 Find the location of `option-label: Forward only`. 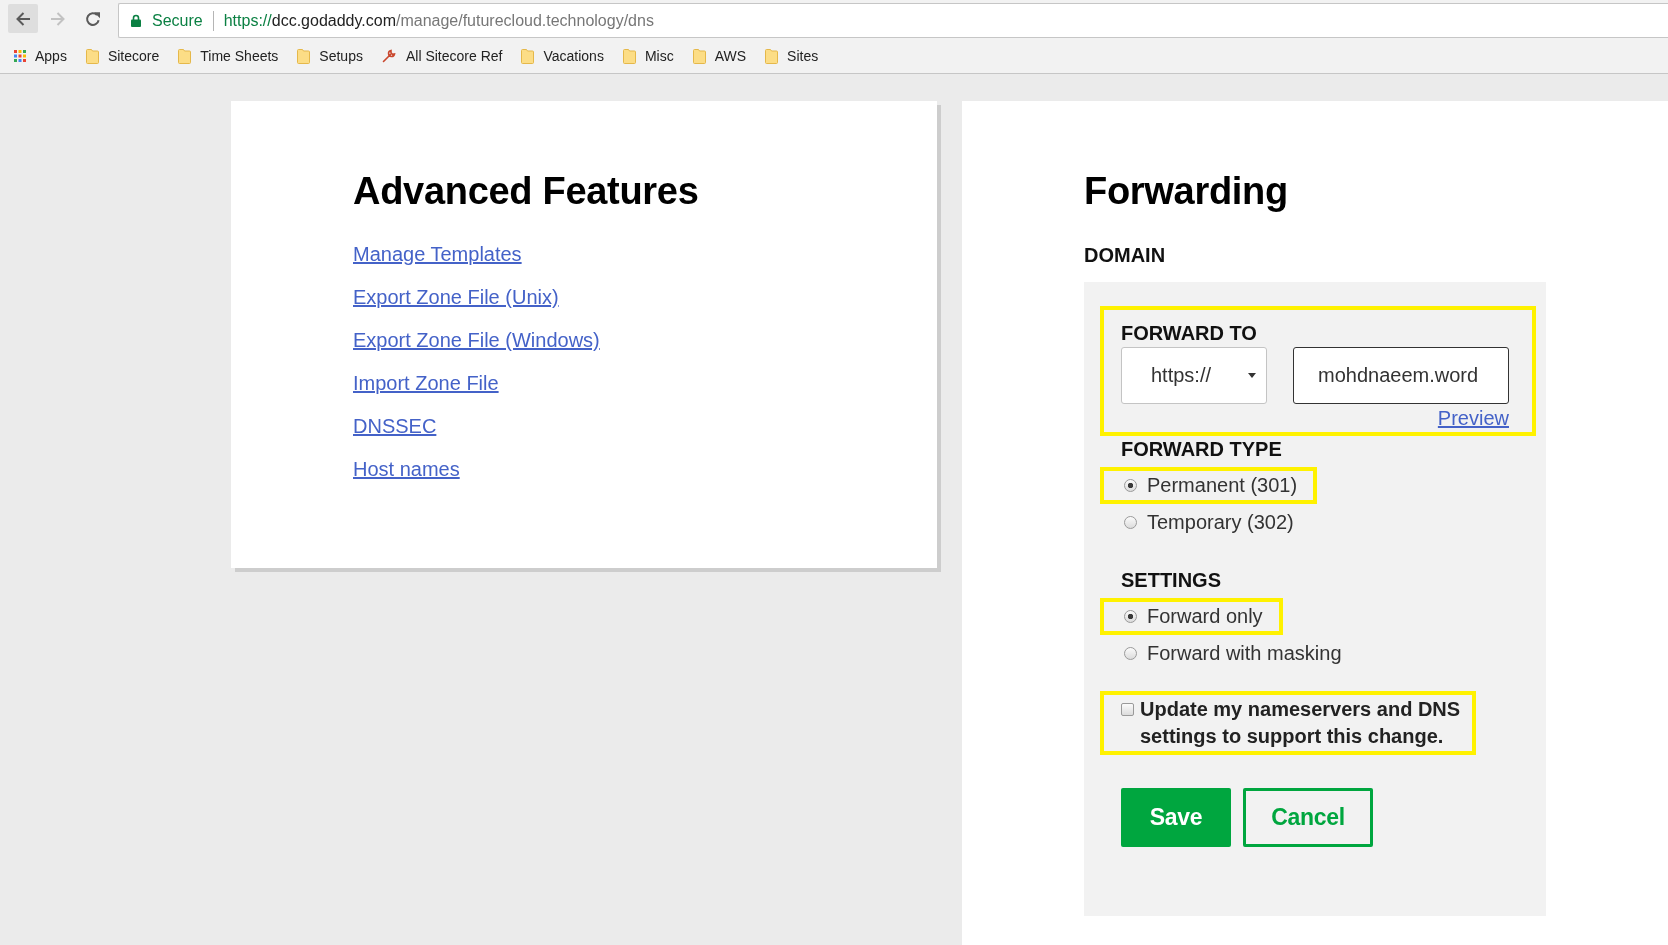

option-label: Forward only is located at coordinates (1205, 616).